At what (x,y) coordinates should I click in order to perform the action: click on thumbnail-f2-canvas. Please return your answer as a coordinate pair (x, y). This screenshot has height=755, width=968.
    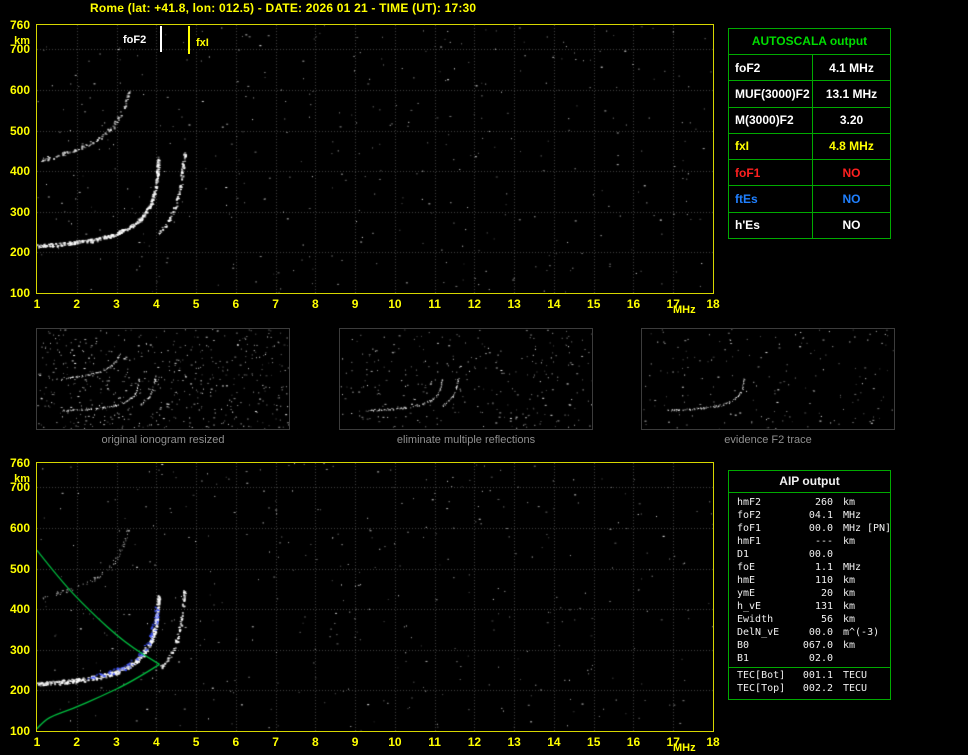
    Looking at the image, I should click on (768, 379).